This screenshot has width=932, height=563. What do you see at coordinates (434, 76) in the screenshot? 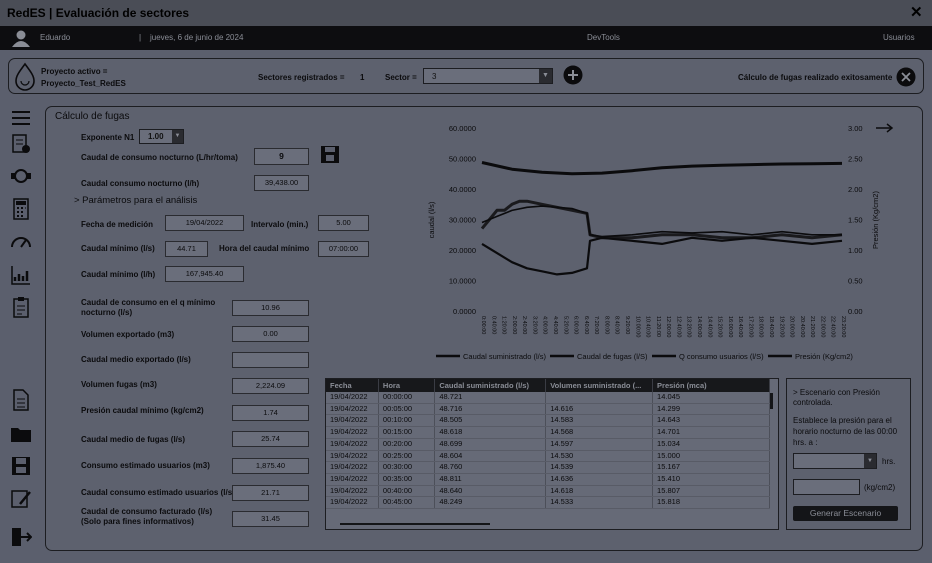
I see `sector-select-value: 3` at bounding box center [434, 76].